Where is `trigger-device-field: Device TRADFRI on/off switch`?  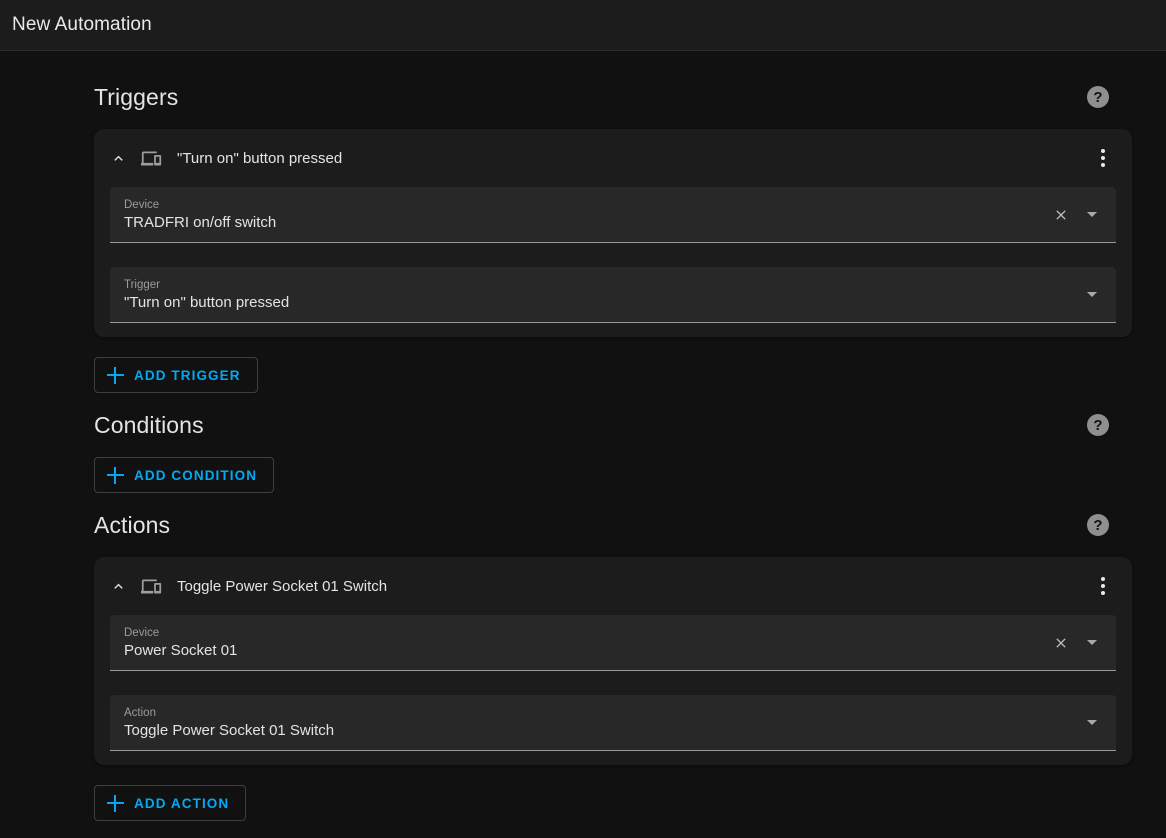 trigger-device-field: Device TRADFRI on/off switch is located at coordinates (613, 215).